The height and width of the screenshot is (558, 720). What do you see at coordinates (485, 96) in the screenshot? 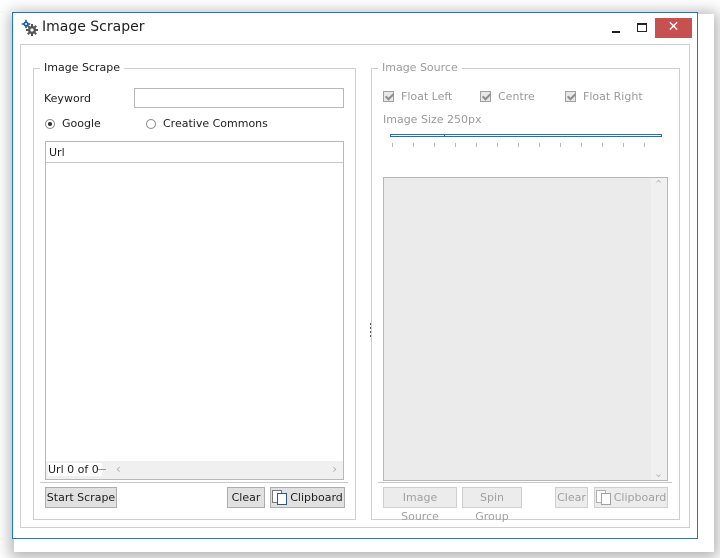
I see `centre-checkbox` at bounding box center [485, 96].